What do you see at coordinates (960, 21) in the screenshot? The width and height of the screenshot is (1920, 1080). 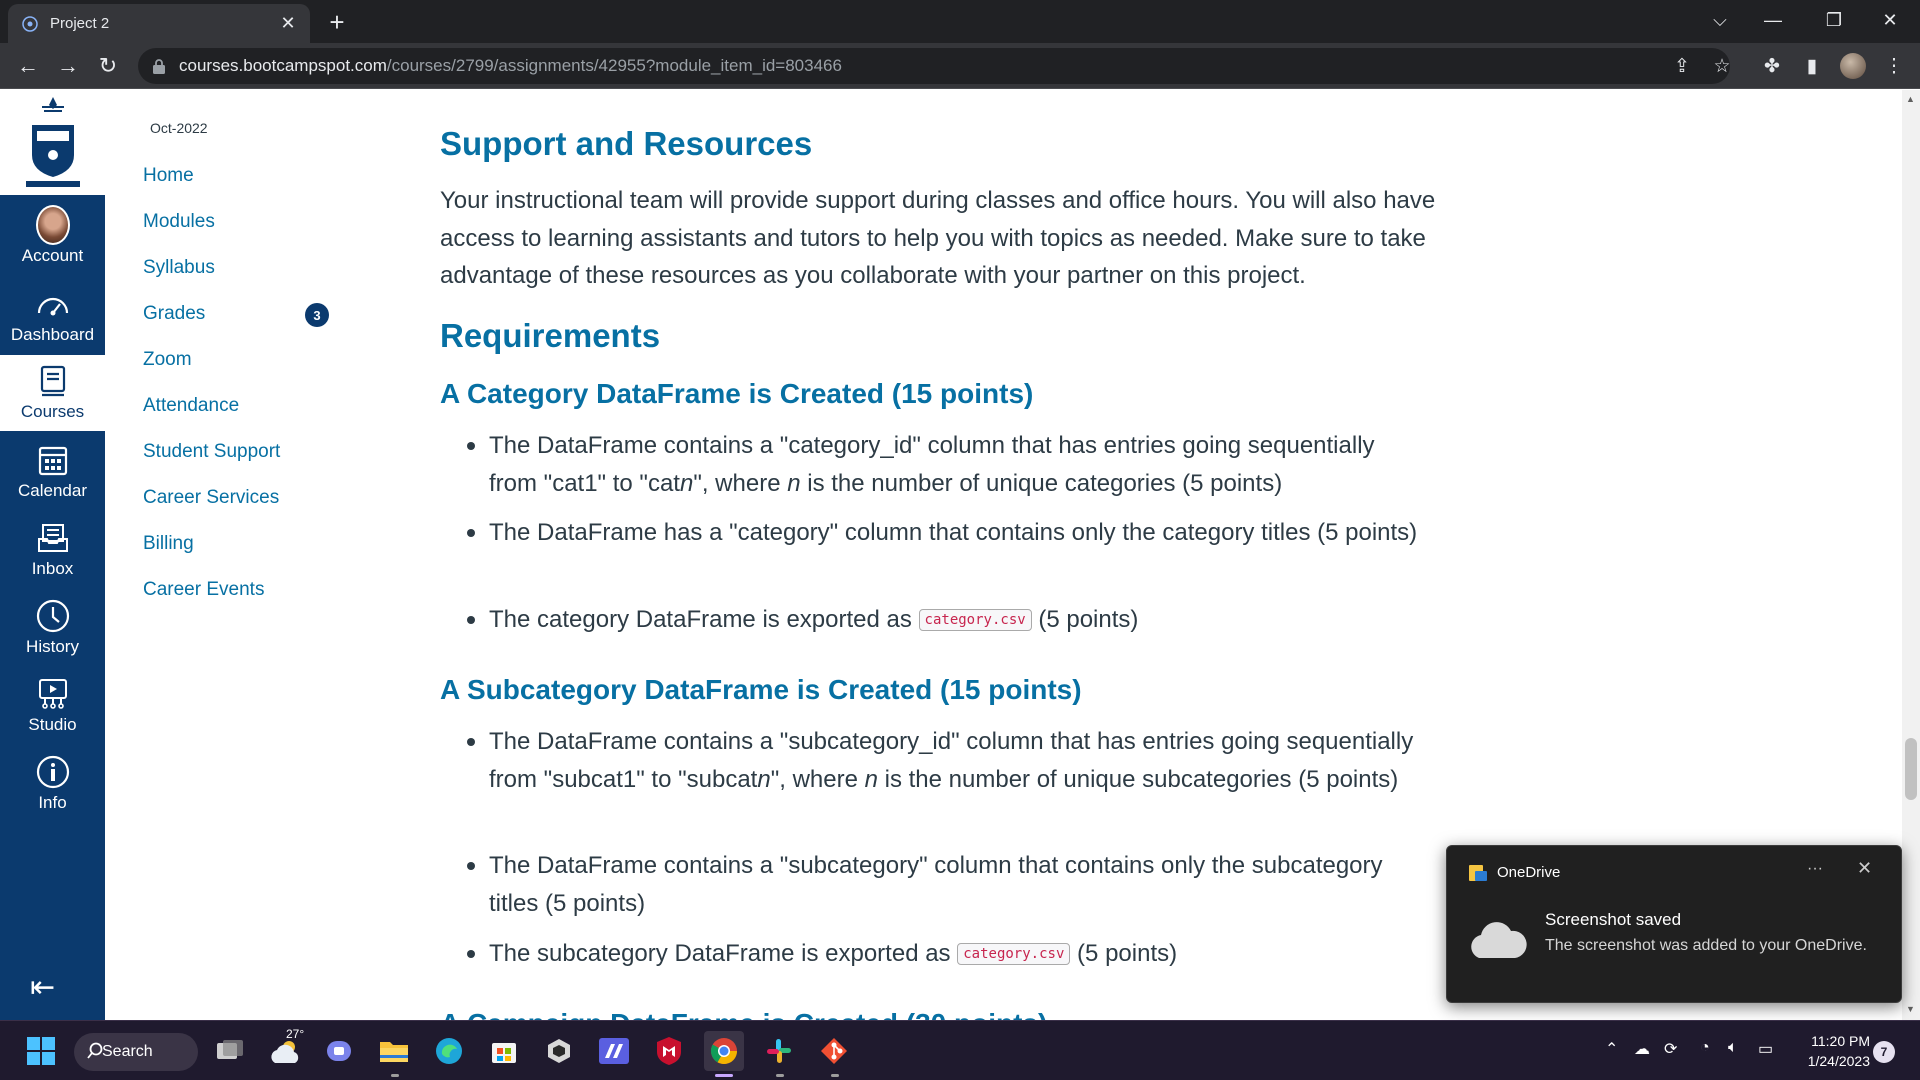 I see `browser-tab-strip: Project 2 ✕ + ⌵ — ❐ ✕` at bounding box center [960, 21].